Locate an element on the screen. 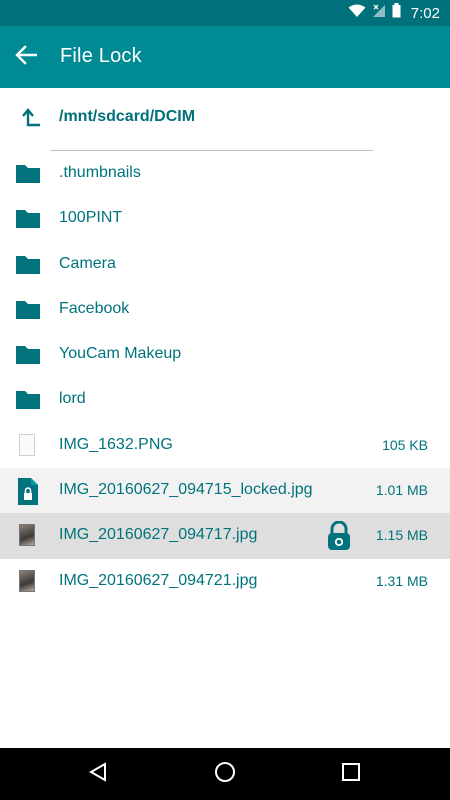 This screenshot has height=800, width=450. file-name: Camera is located at coordinates (87, 263).